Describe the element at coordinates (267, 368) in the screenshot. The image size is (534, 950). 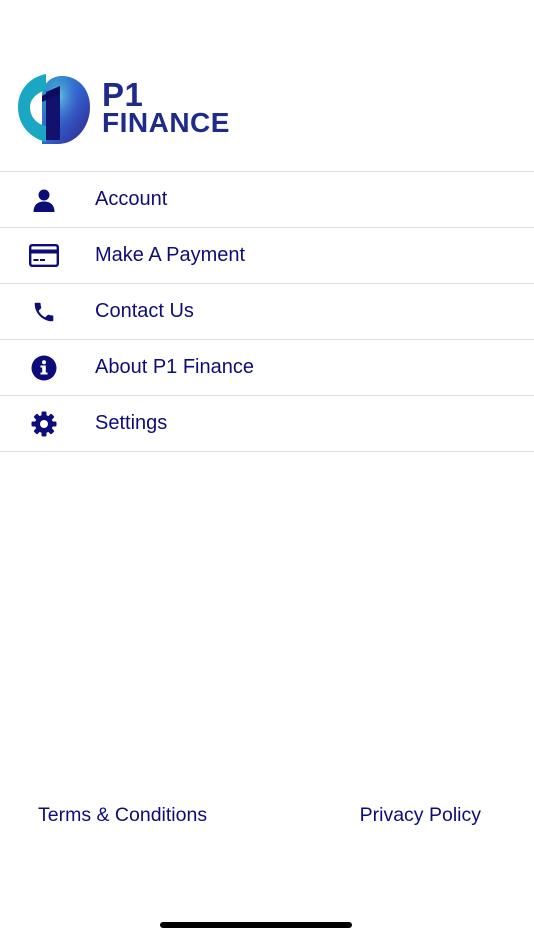
I see `menu-item-about: About P1 Finance` at that location.